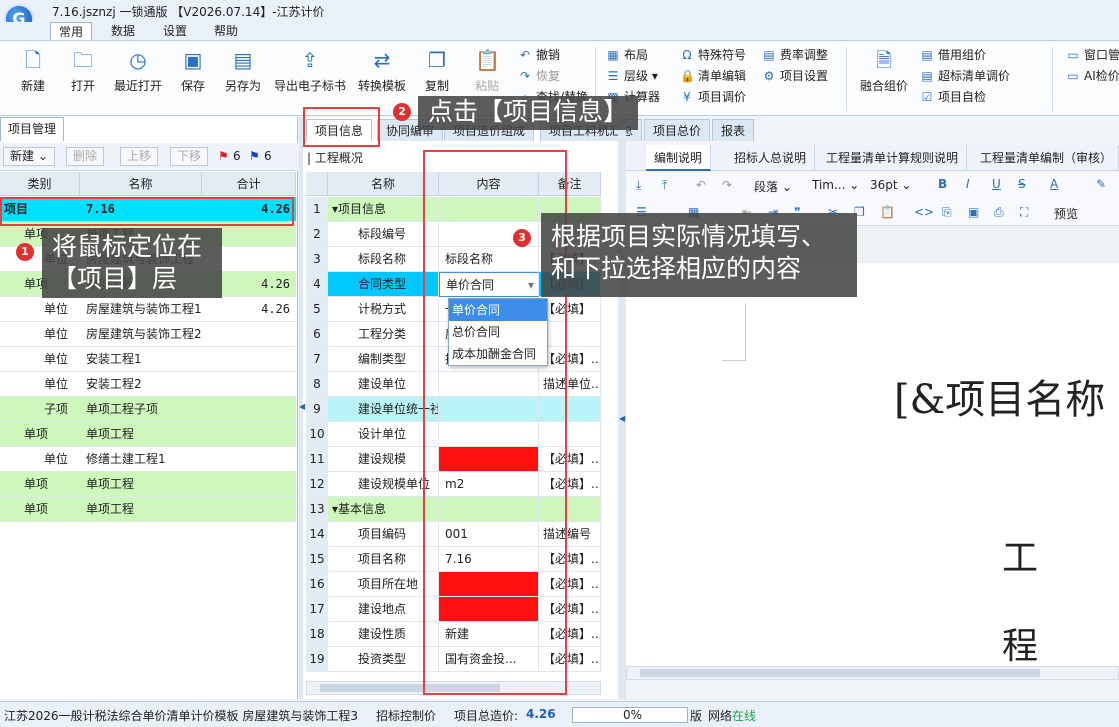 The height and width of the screenshot is (727, 1119). I want to click on font-select: Tim... ⌄, so click(835, 185).